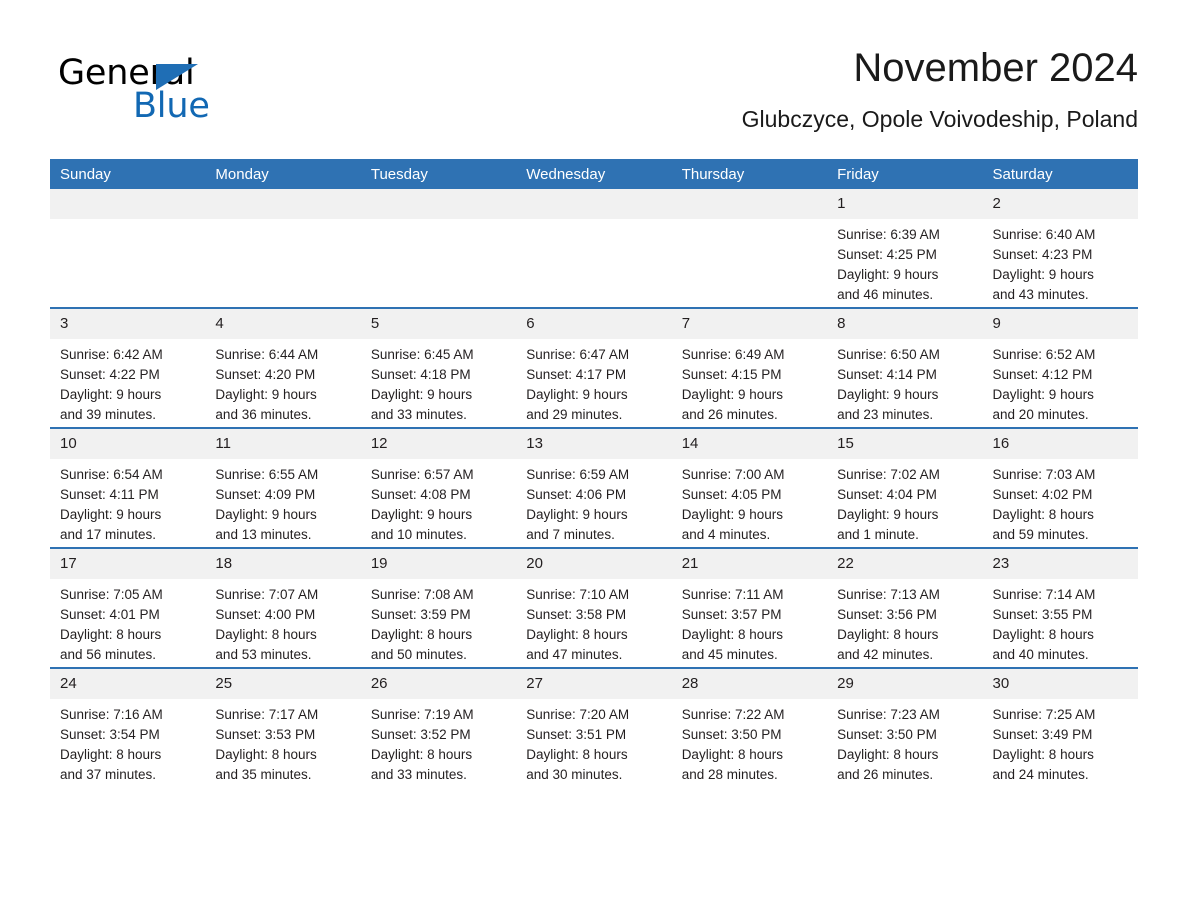 The image size is (1188, 918). I want to click on day-number: 17, so click(128, 564).